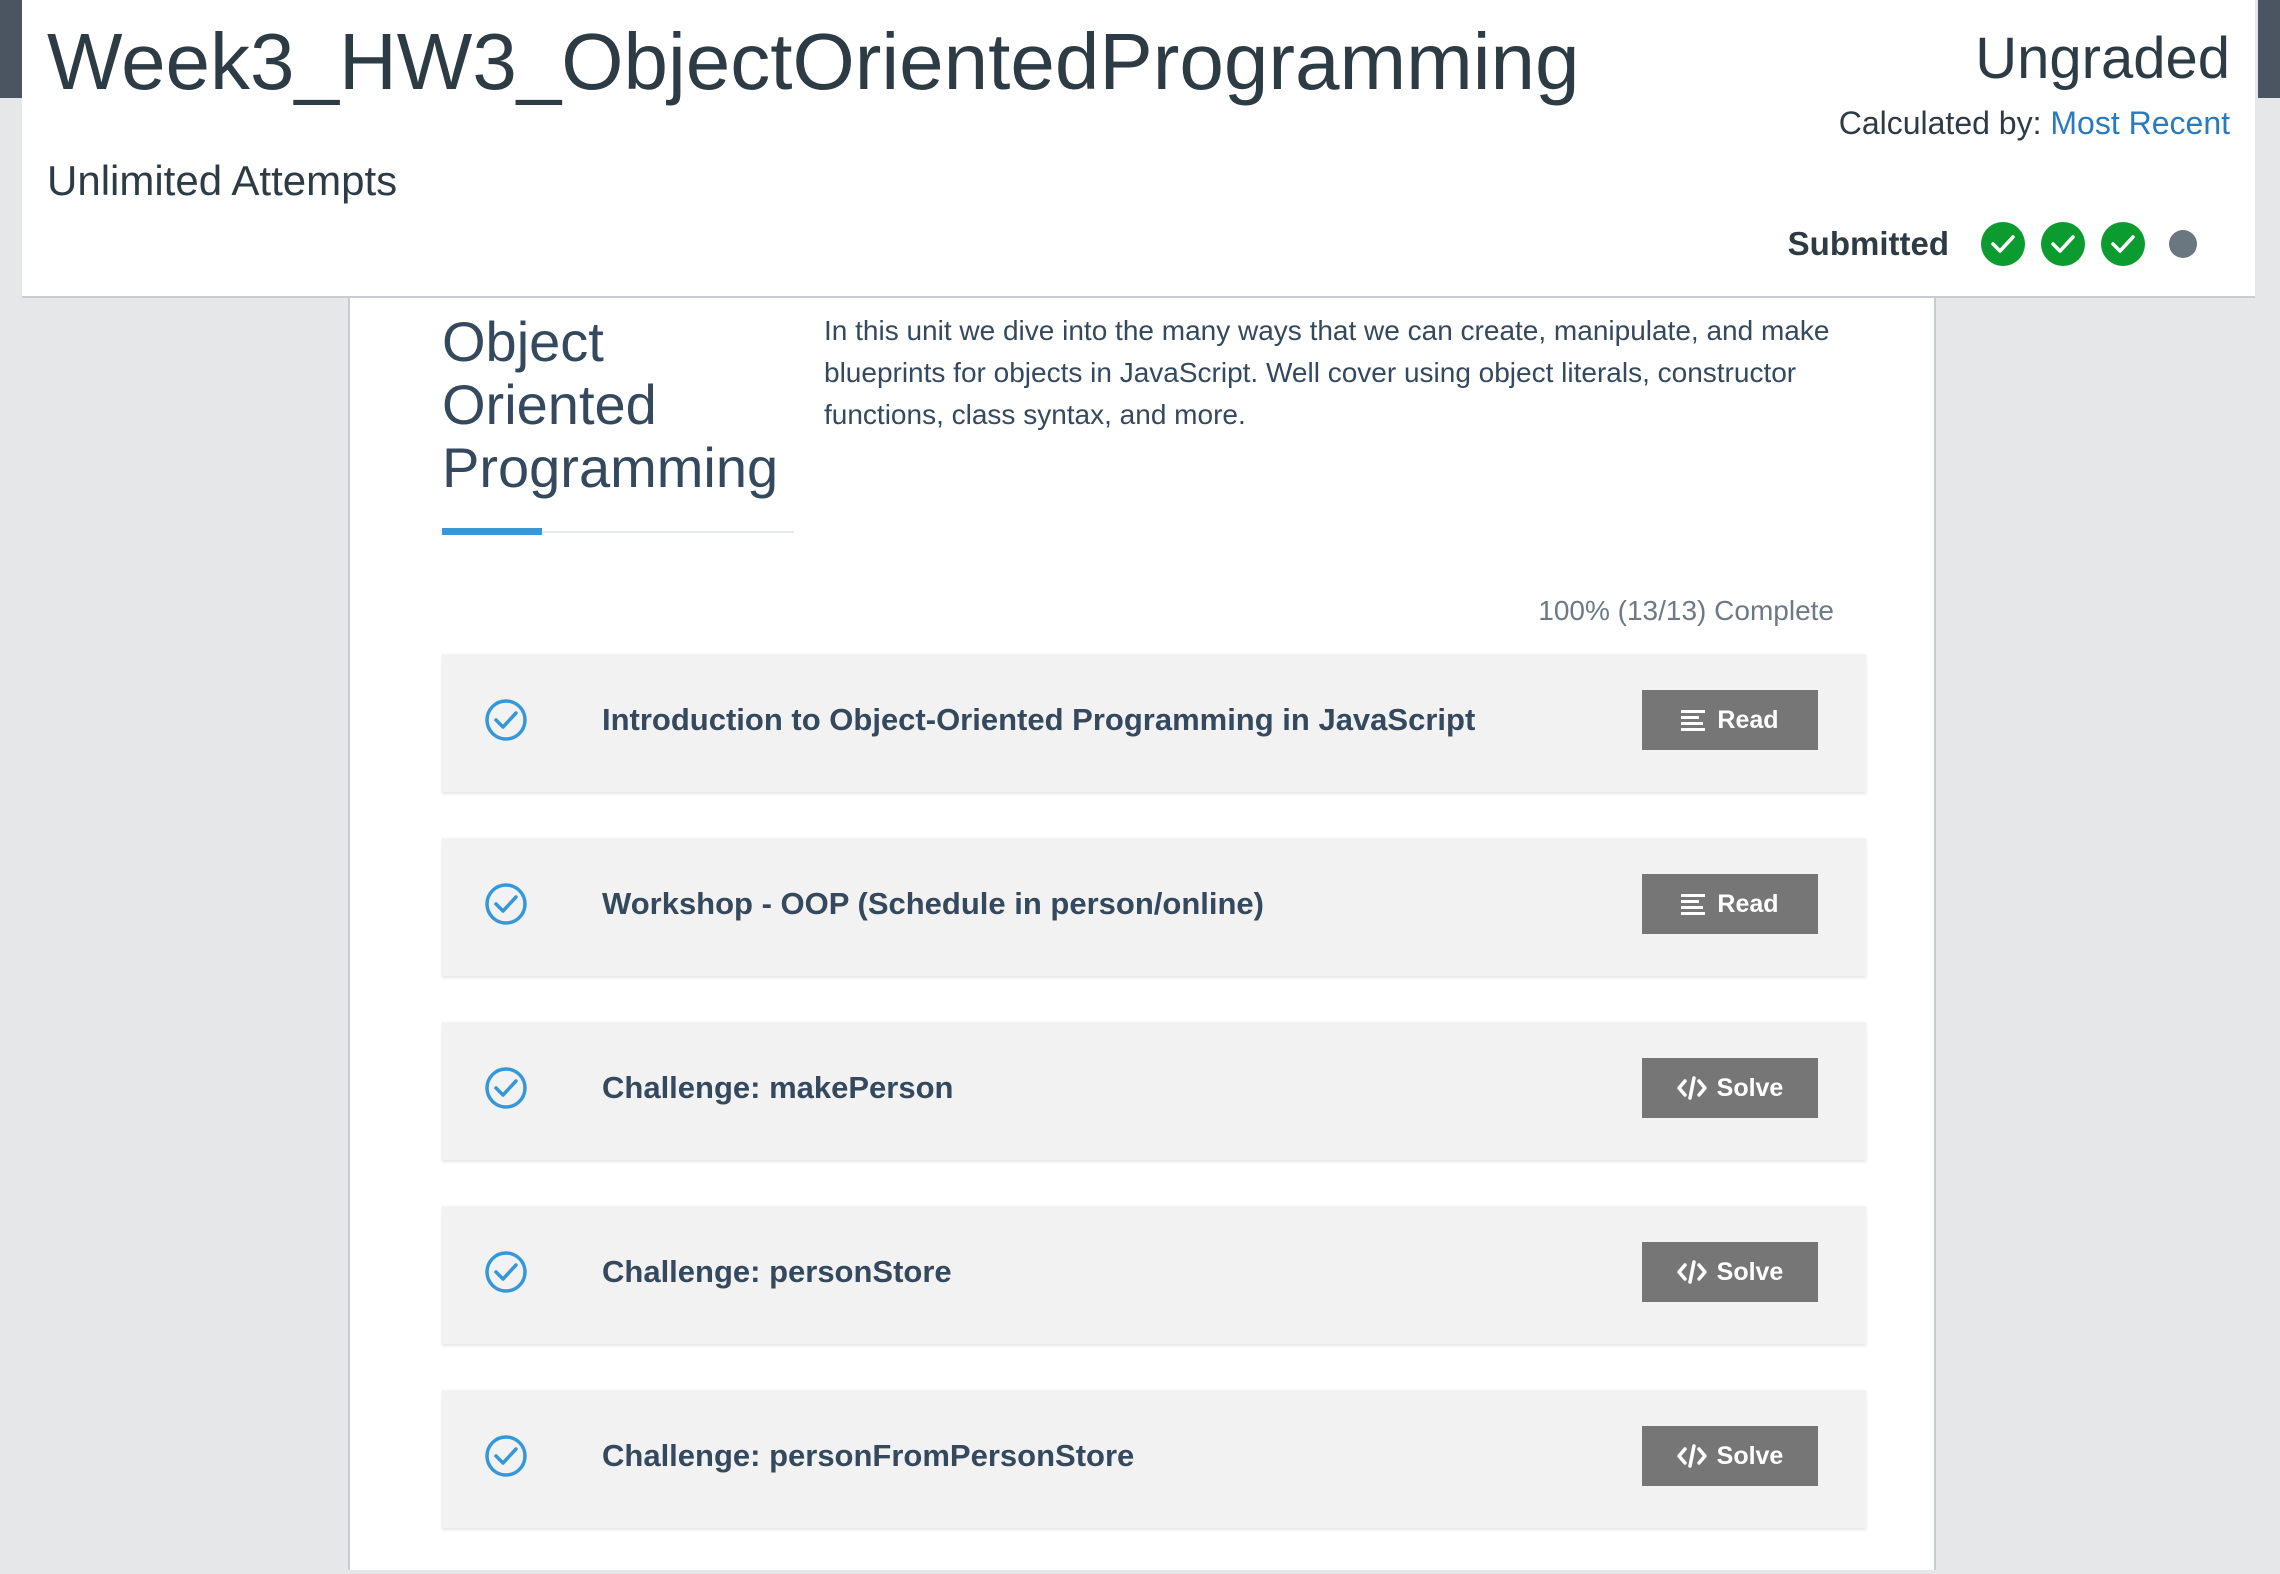  What do you see at coordinates (778, 1087) in the screenshot?
I see `item-title: Challenge: makePerson` at bounding box center [778, 1087].